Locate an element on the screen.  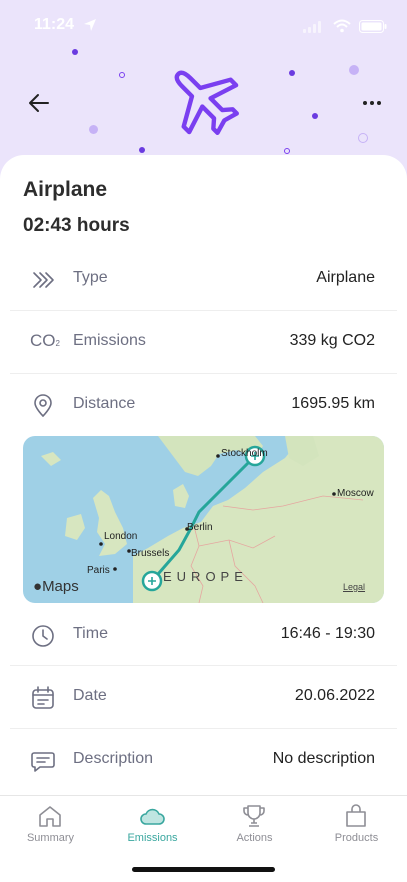
tab-actions: Actions is located at coordinates (254, 826).